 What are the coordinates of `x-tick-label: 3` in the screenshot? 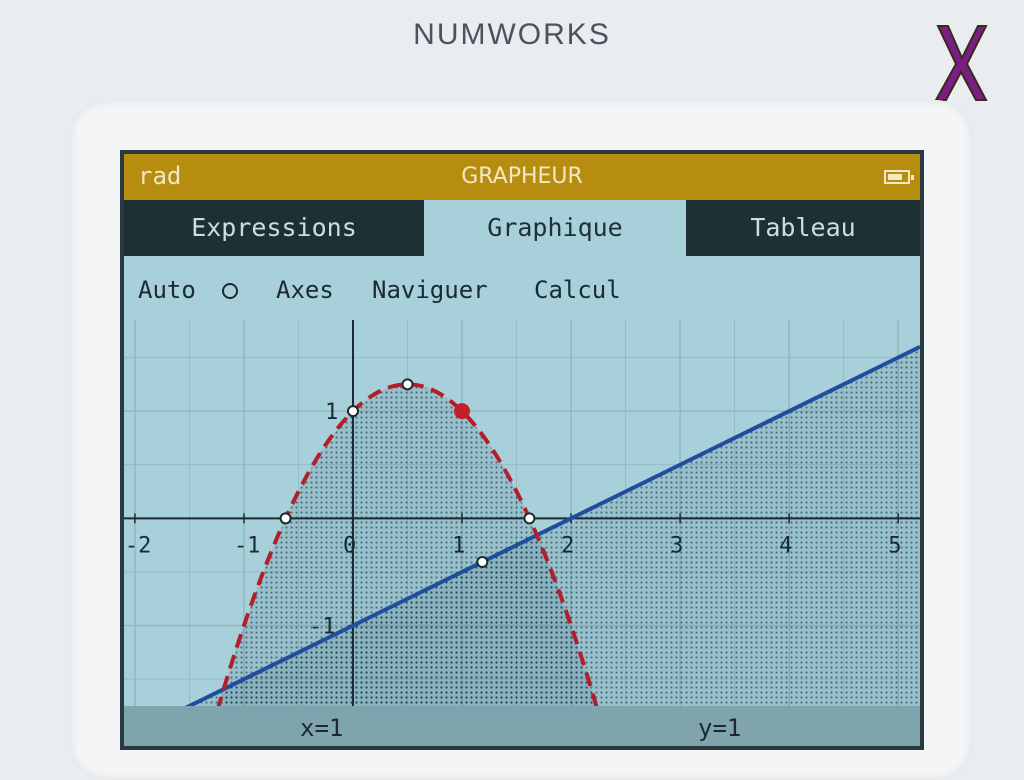 It's located at (676, 545).